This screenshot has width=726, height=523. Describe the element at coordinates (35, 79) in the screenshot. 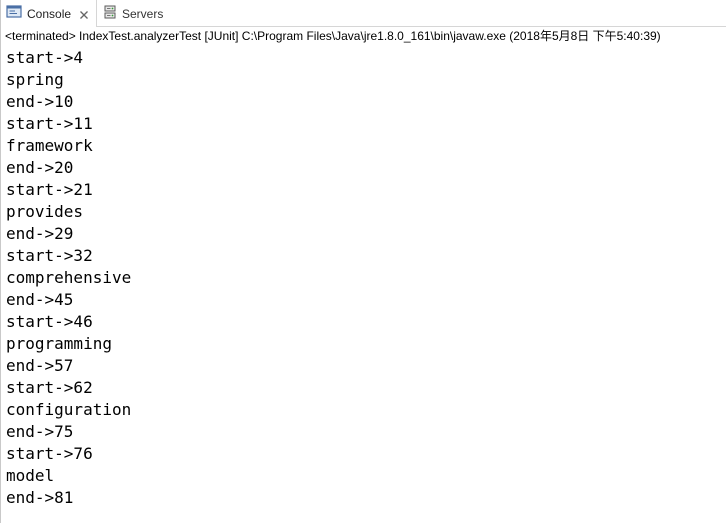

I see `console-line: spring` at that location.